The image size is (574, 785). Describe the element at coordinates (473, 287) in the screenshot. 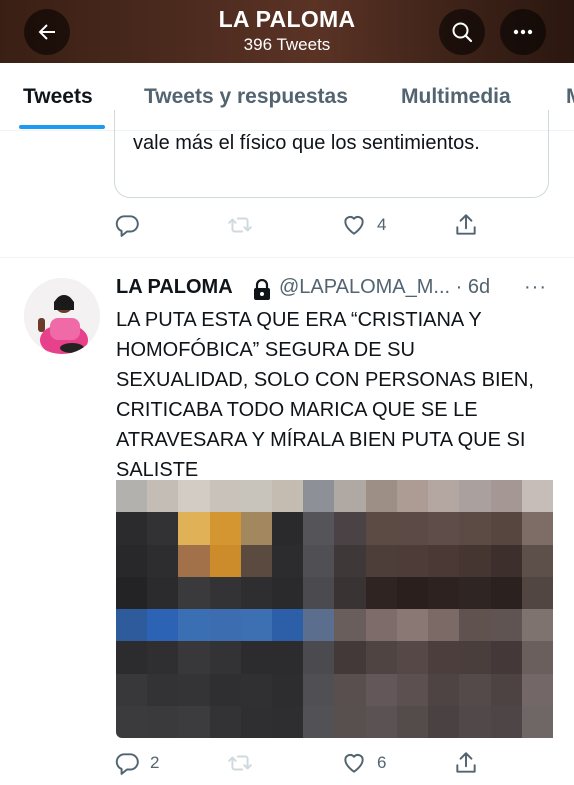

I see `tweet-time: · 6d` at that location.